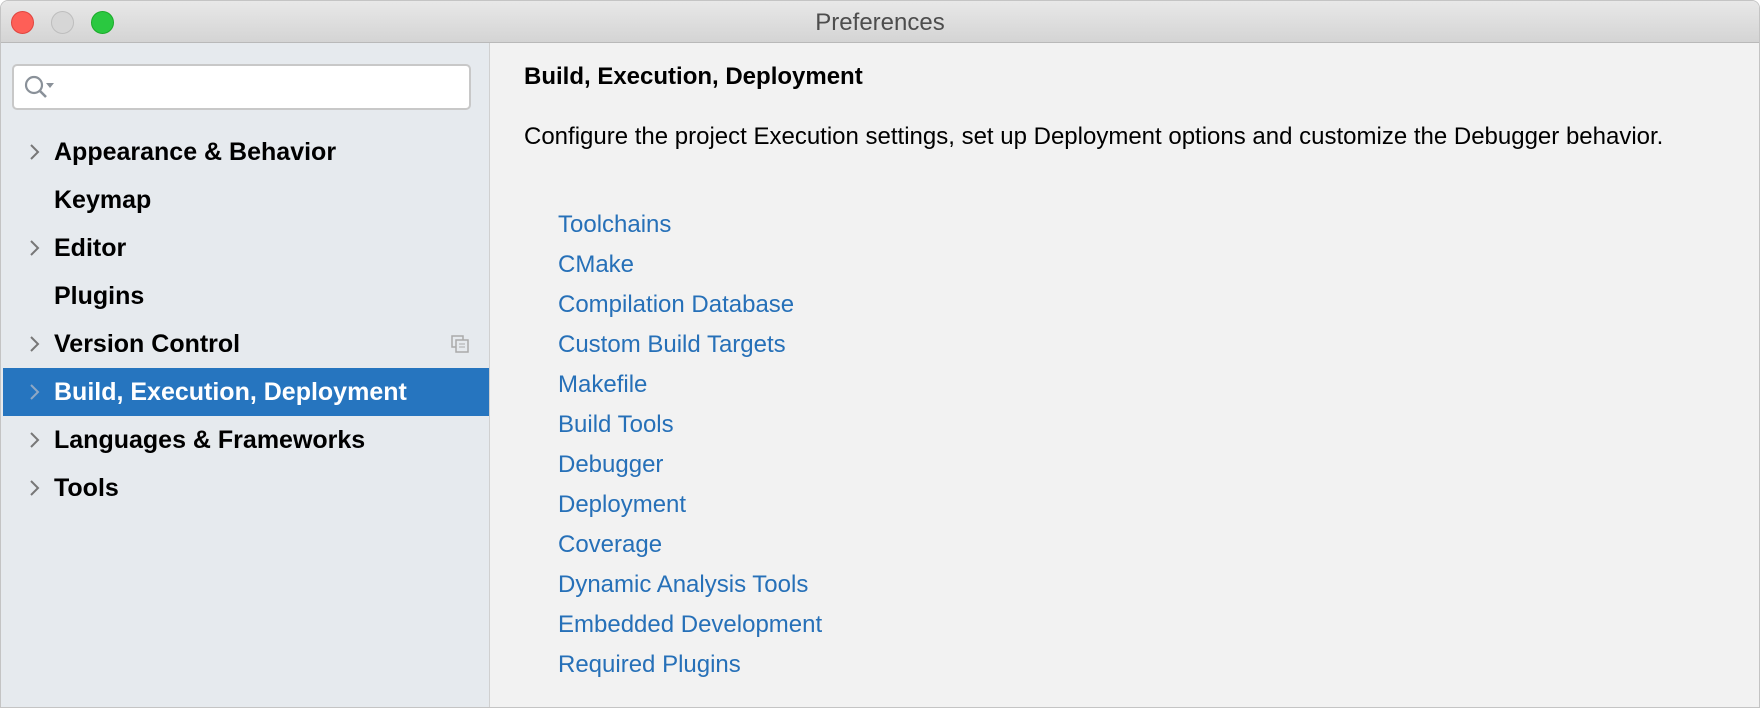 This screenshot has width=1760, height=708. I want to click on search-field, so click(241, 87).